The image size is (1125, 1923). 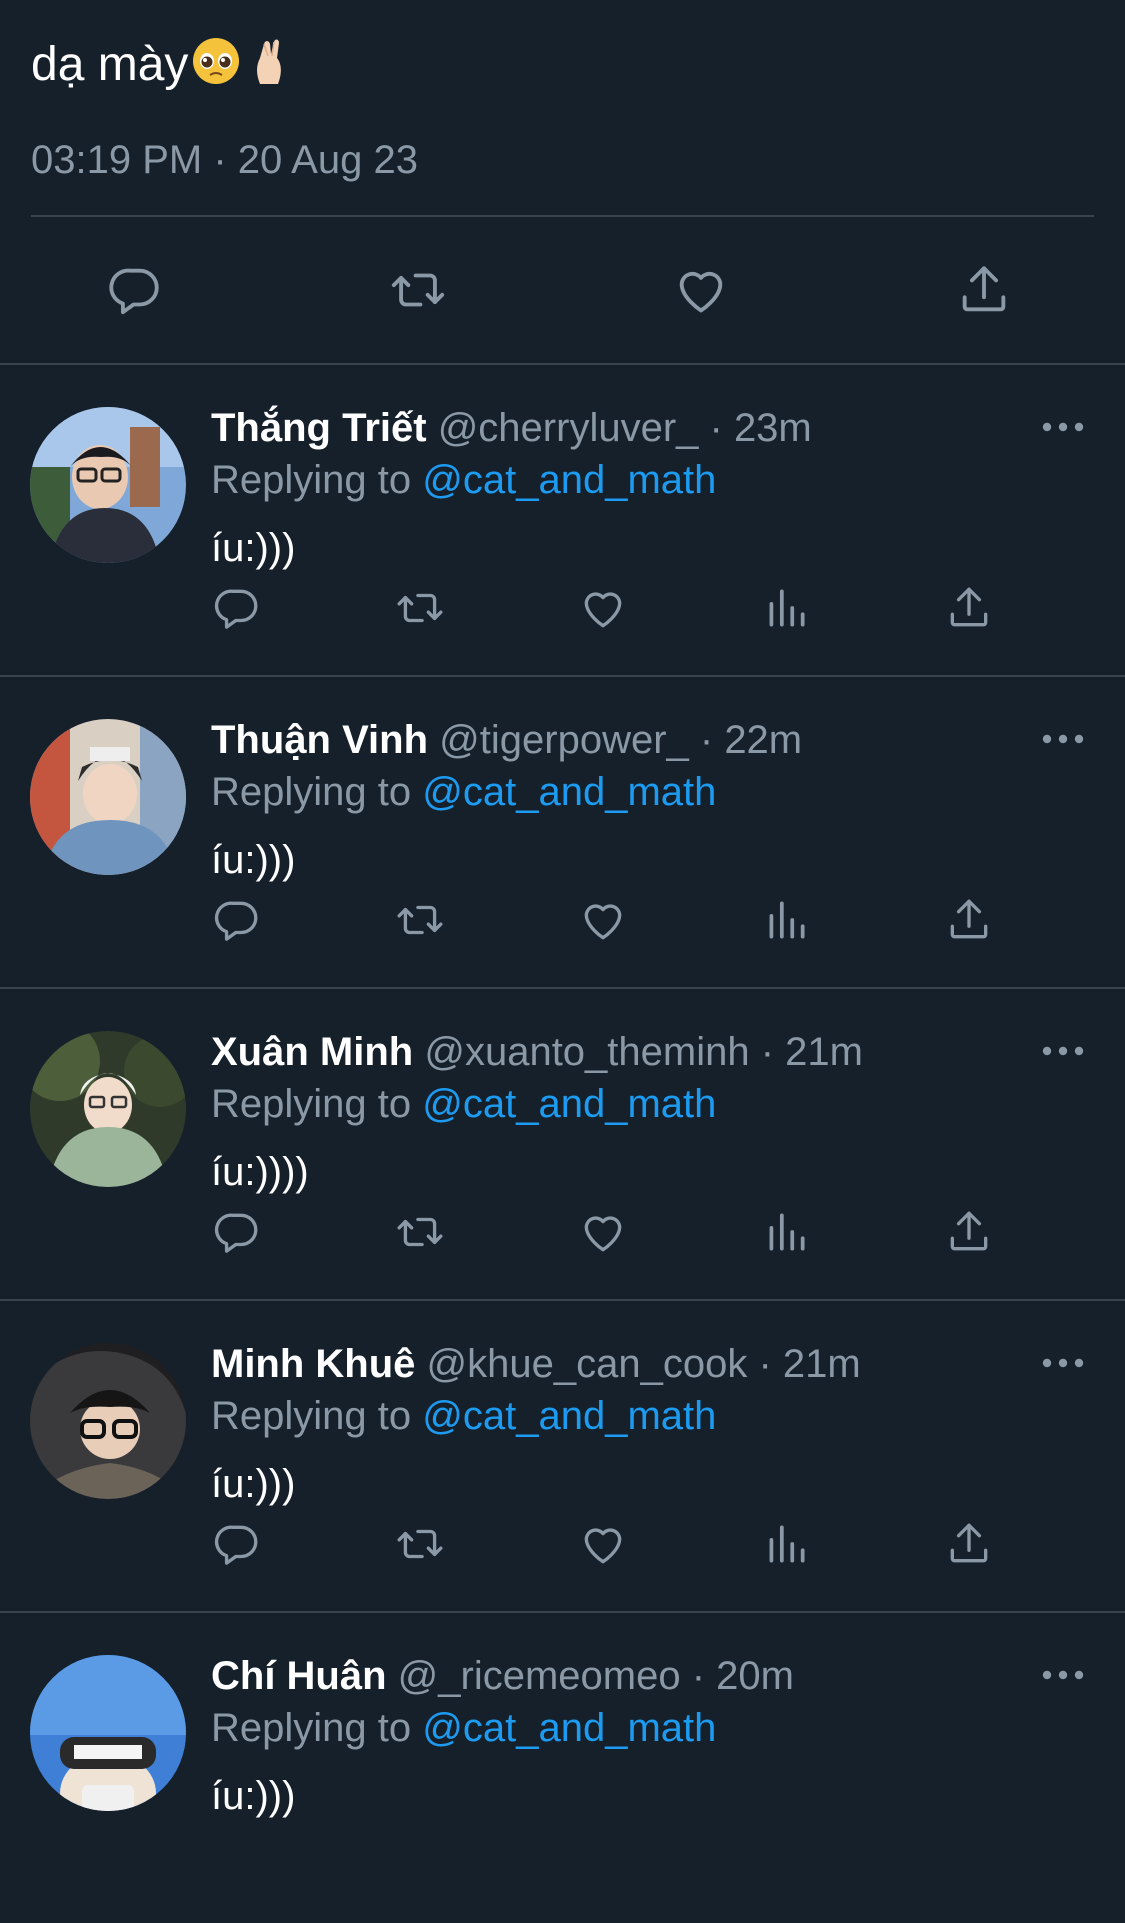 What do you see at coordinates (270, 60) in the screenshot?
I see `pinched-fingers-emoji` at bounding box center [270, 60].